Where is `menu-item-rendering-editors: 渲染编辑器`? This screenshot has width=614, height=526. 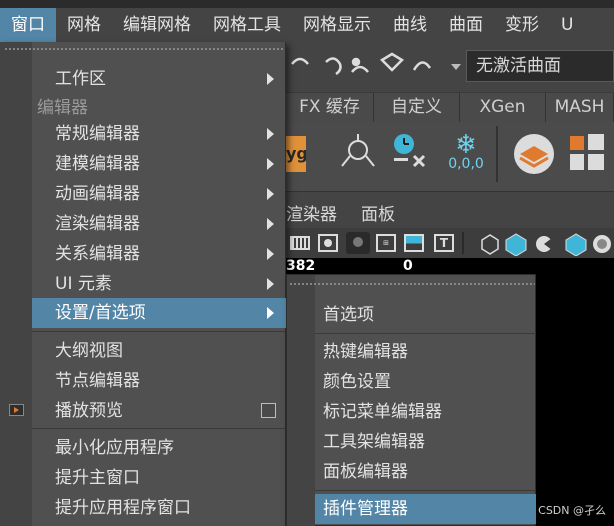
menu-item-rendering-editors: 渲染编辑器 is located at coordinates (159, 224).